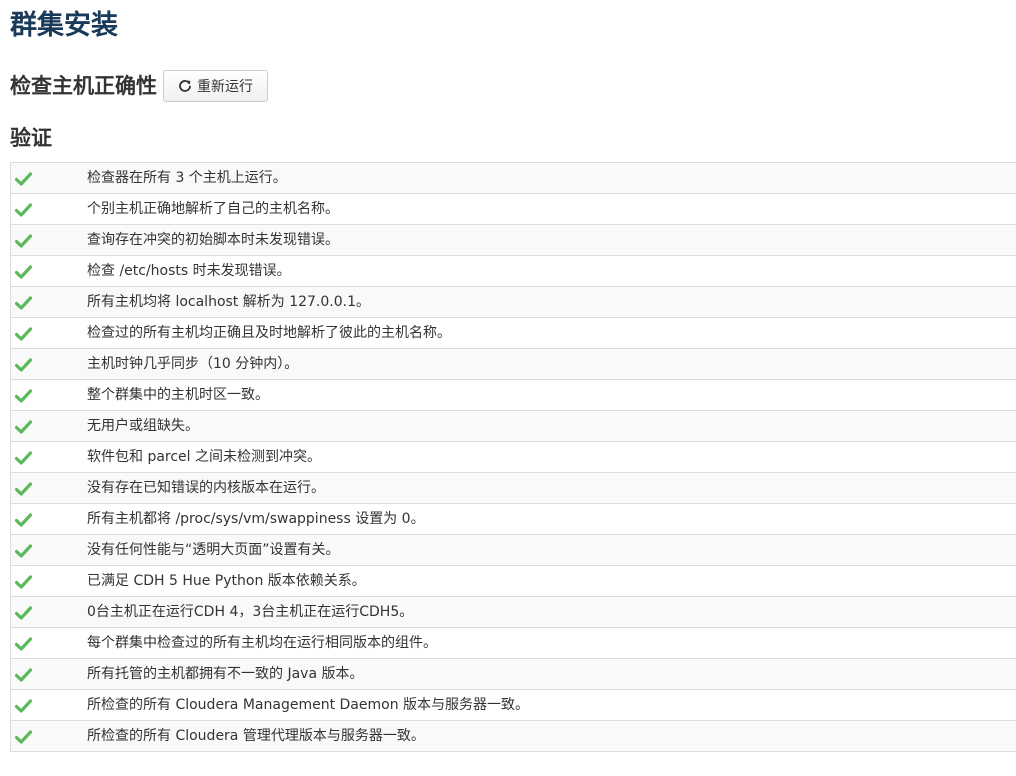  What do you see at coordinates (513, 643) in the screenshot?
I see `table-row: 每个群集中检查过的所有主机均在运行相同版本的组件。` at bounding box center [513, 643].